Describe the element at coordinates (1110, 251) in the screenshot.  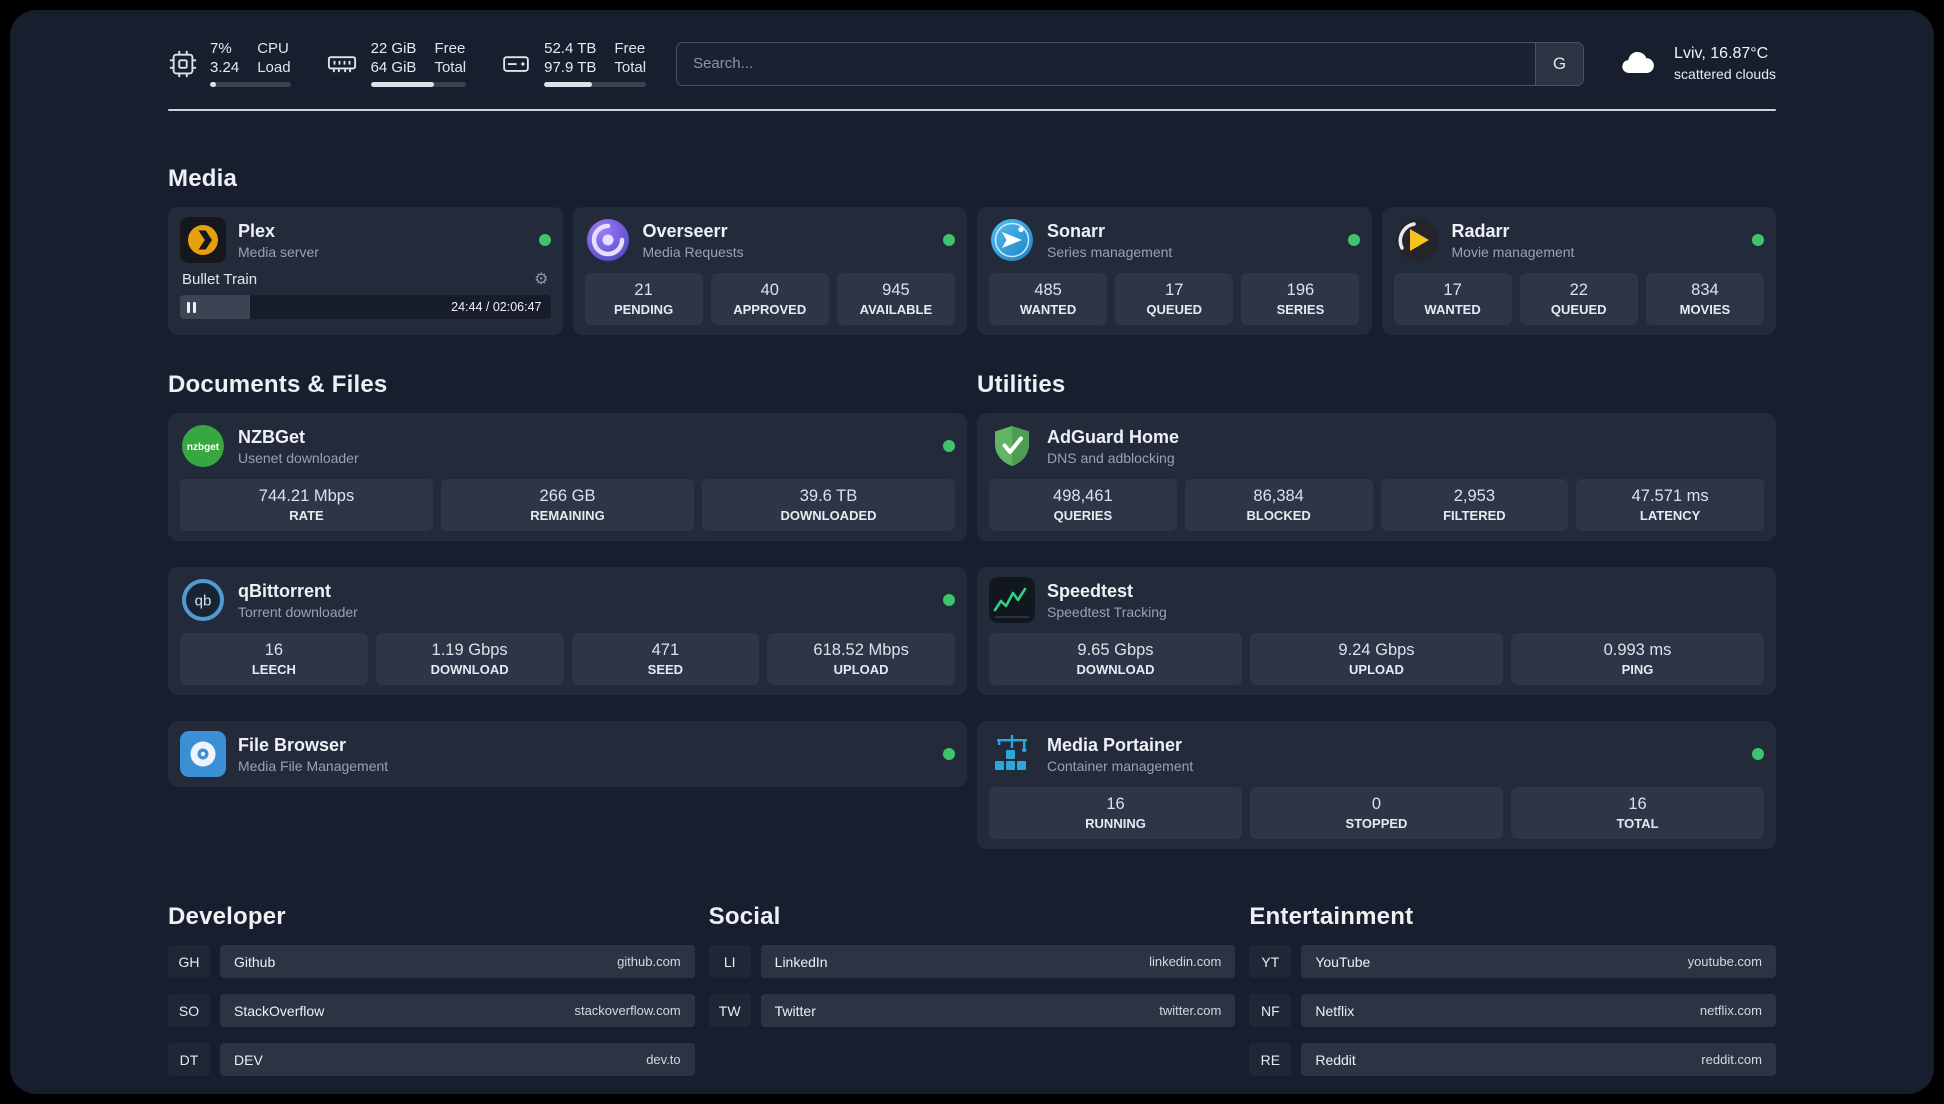
I see `app-subtitle: Series management` at that location.